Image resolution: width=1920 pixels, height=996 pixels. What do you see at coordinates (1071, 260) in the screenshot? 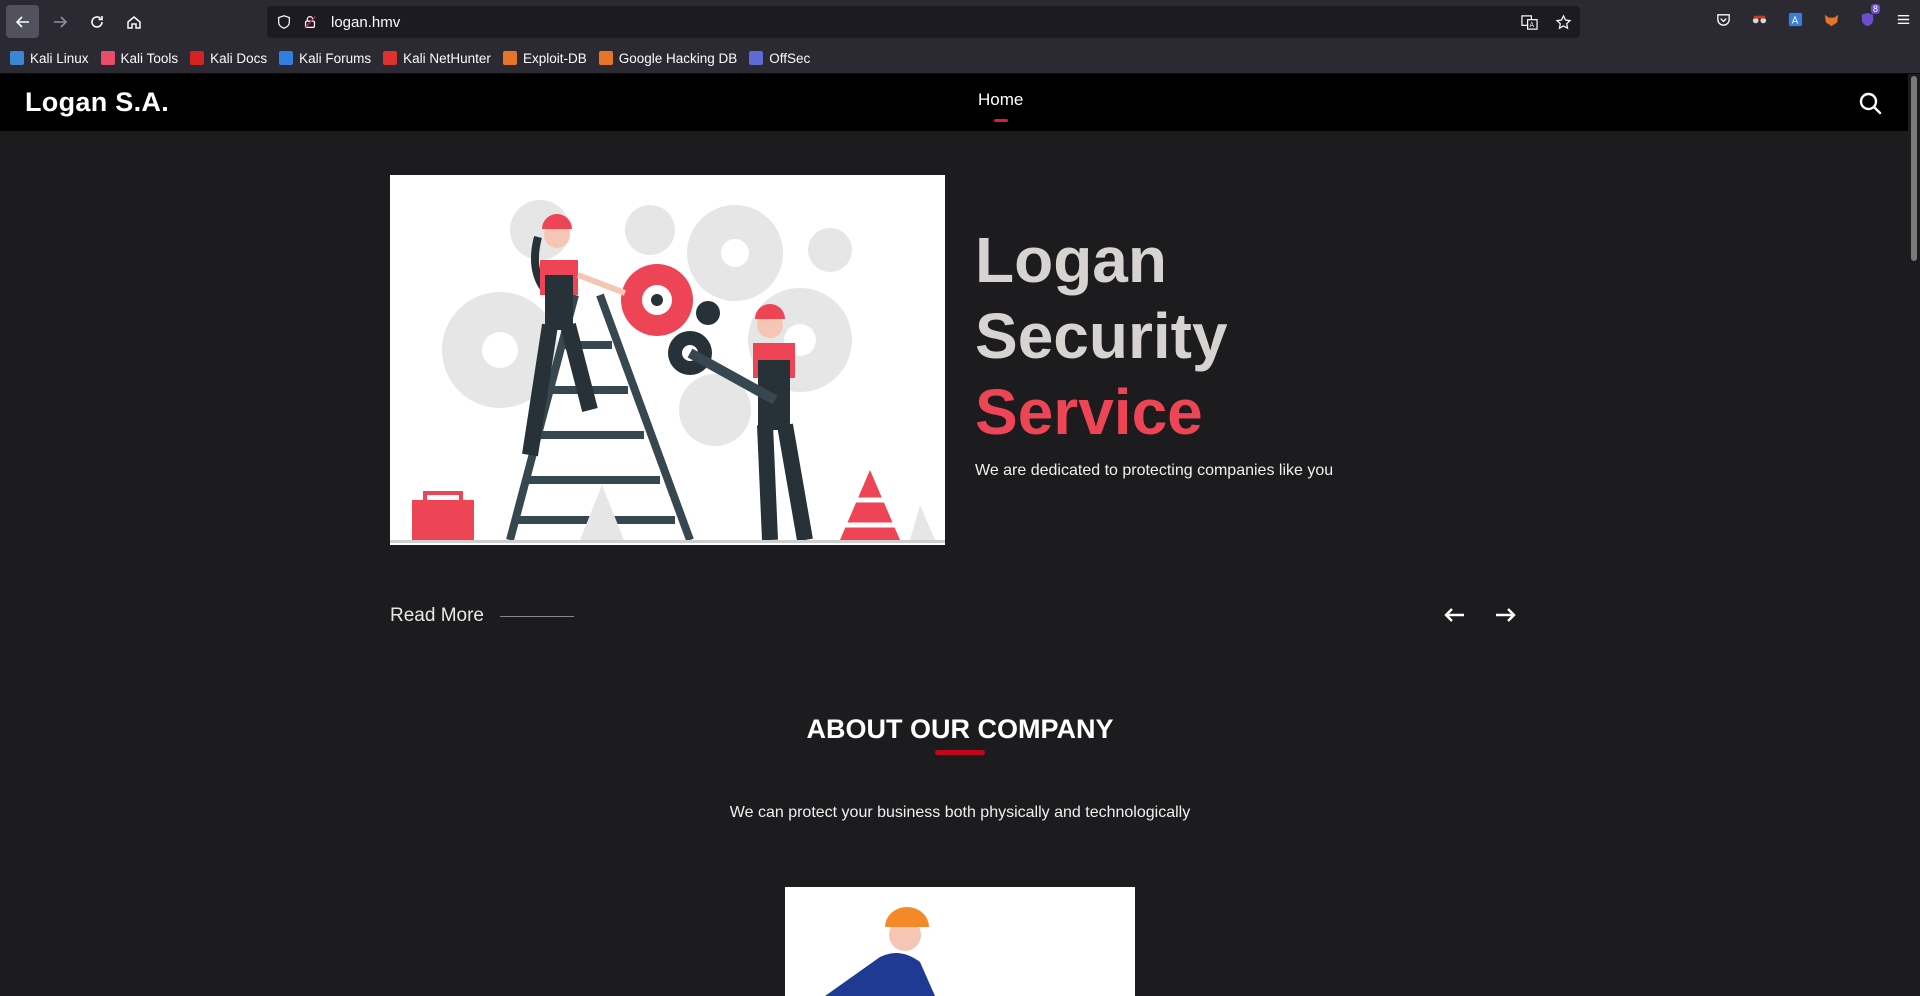
I see `hero-title-line1: Logan` at bounding box center [1071, 260].